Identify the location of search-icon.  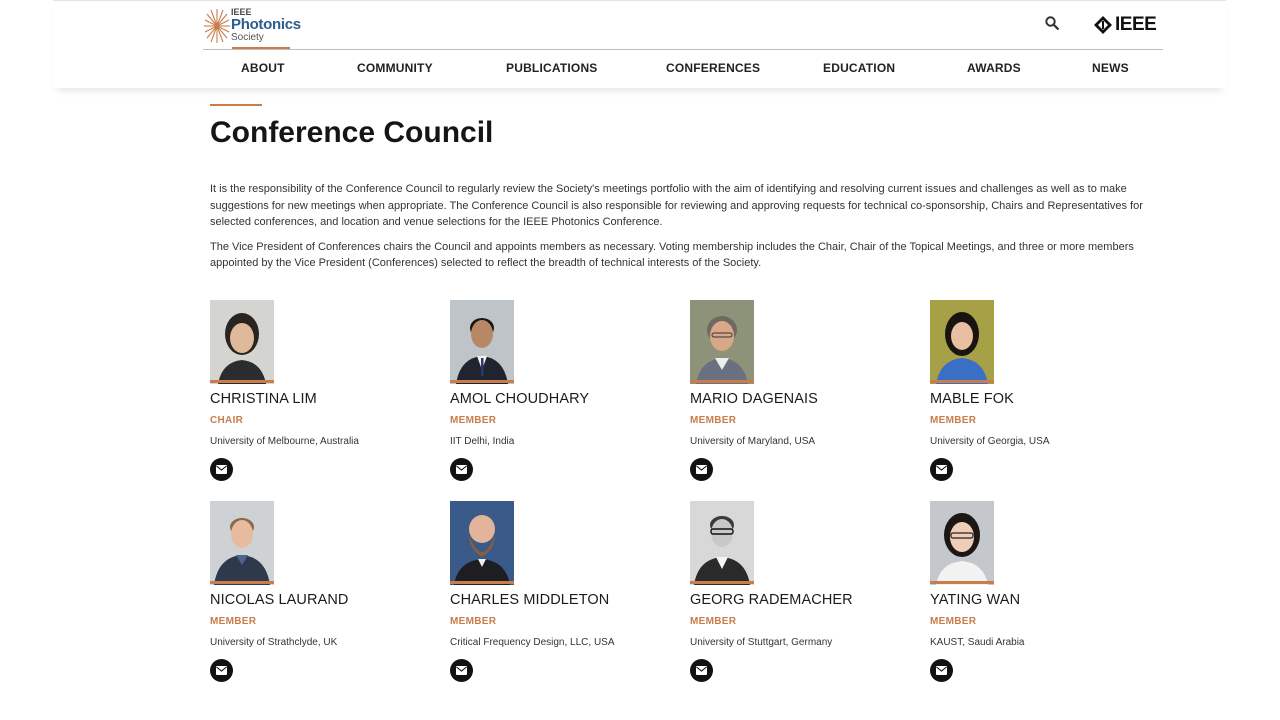
(1052, 23).